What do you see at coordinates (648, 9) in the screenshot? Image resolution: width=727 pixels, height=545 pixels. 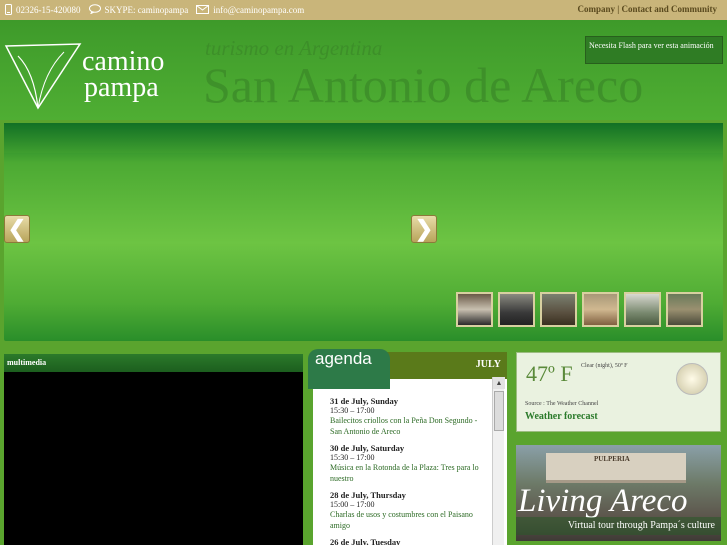 I see `top-nav-links: Company | Contact and Community` at bounding box center [648, 9].